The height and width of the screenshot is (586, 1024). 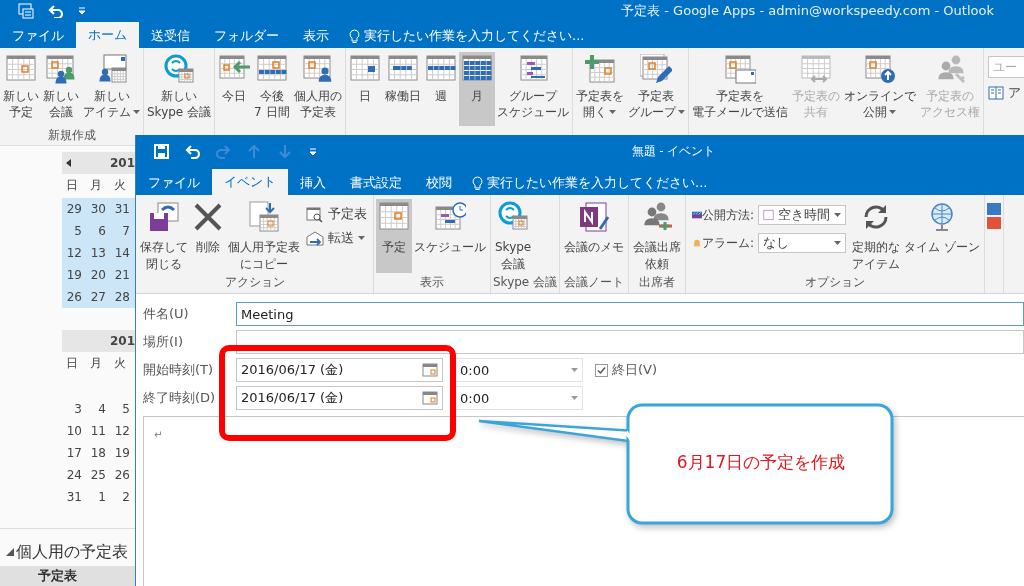 What do you see at coordinates (98, 431) in the screenshot?
I see `calendar-day: 11` at bounding box center [98, 431].